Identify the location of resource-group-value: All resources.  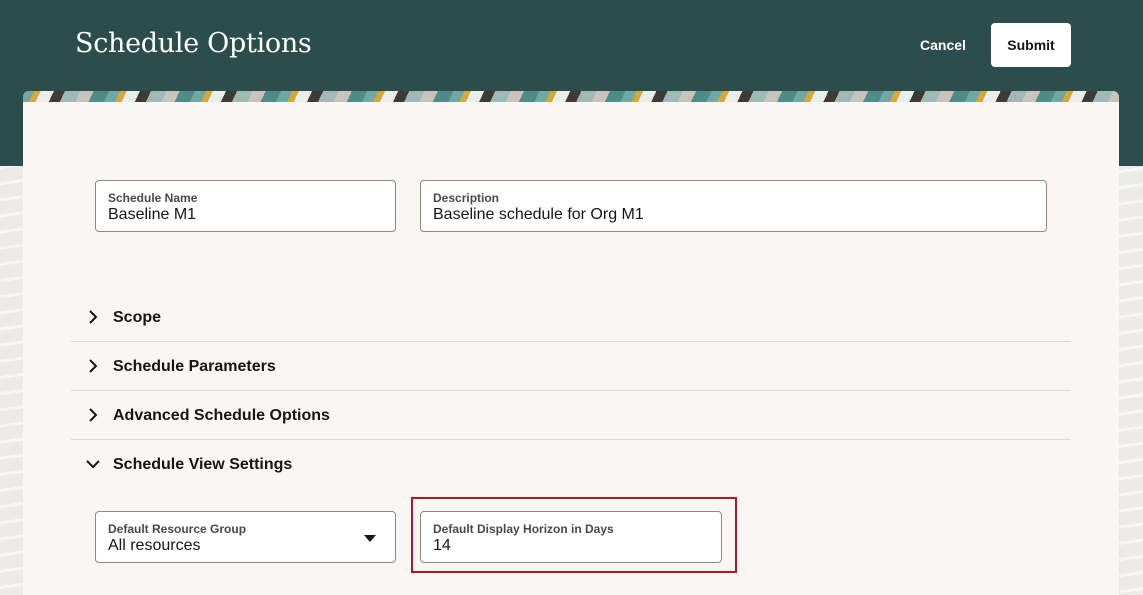
(154, 545).